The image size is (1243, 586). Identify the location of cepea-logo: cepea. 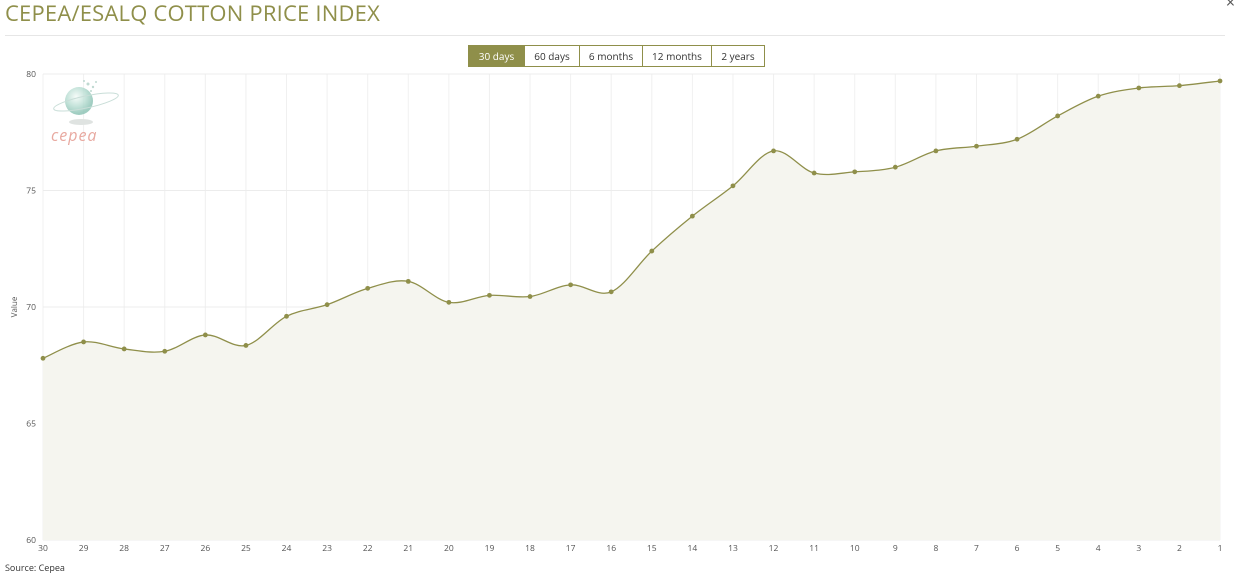
(87, 113).